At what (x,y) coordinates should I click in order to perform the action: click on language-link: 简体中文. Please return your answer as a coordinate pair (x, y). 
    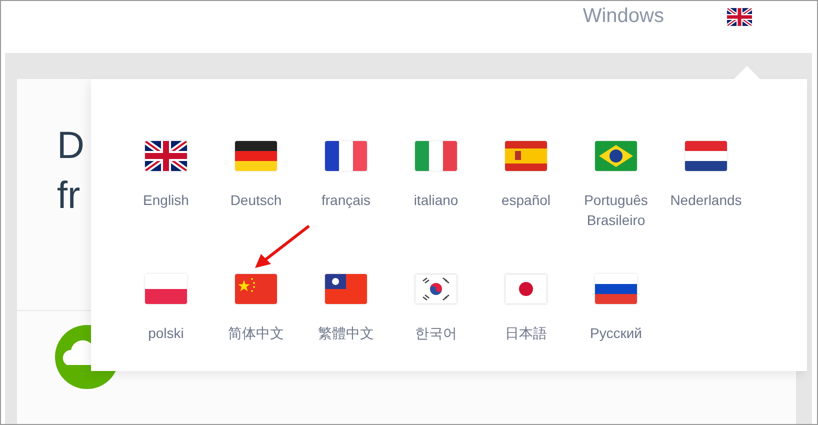
    Looking at the image, I should click on (256, 333).